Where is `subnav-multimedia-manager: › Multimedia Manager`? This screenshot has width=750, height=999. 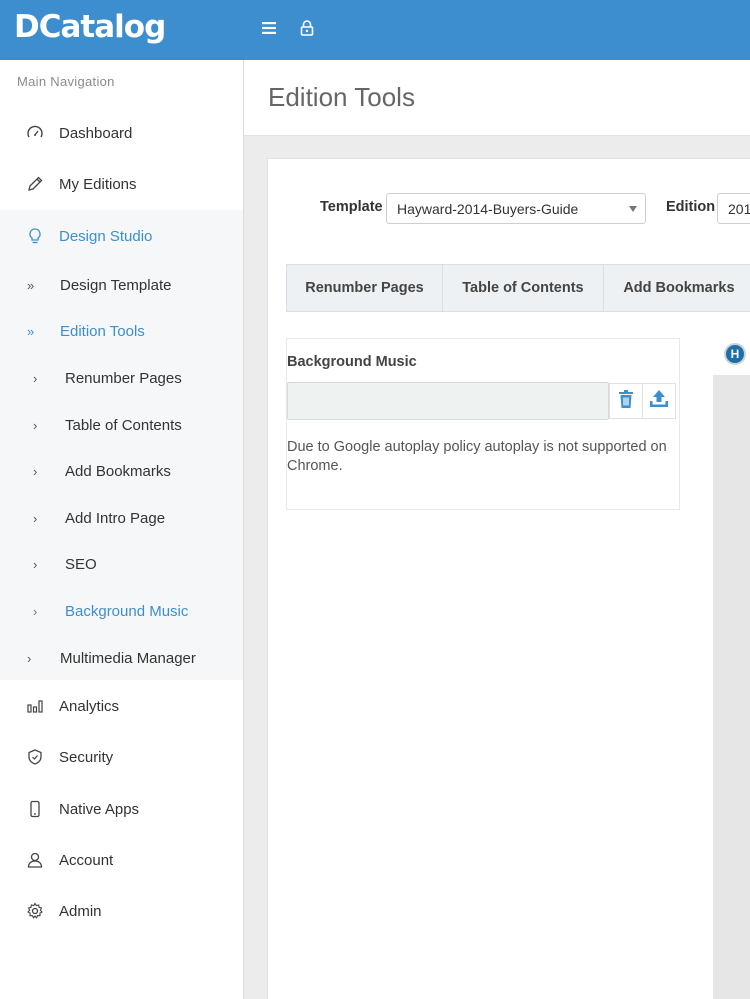
subnav-multimedia-manager: › Multimedia Manager is located at coordinates (121, 658).